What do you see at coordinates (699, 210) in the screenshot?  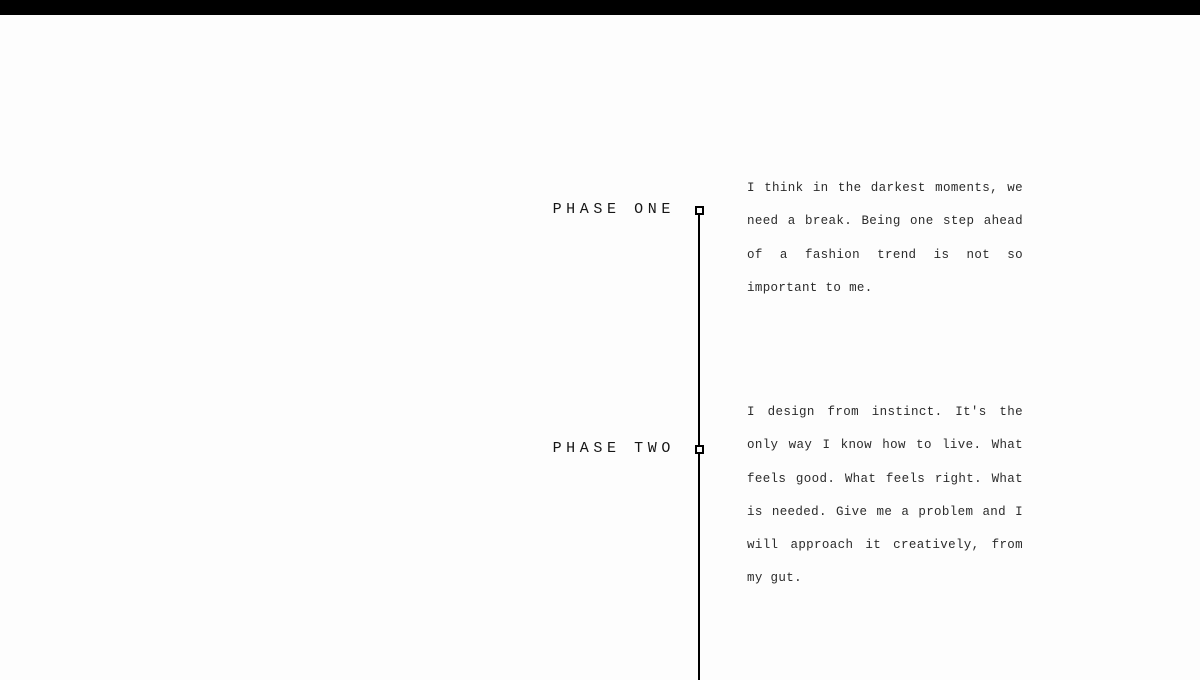 I see `phase-one-marker-square-icon` at bounding box center [699, 210].